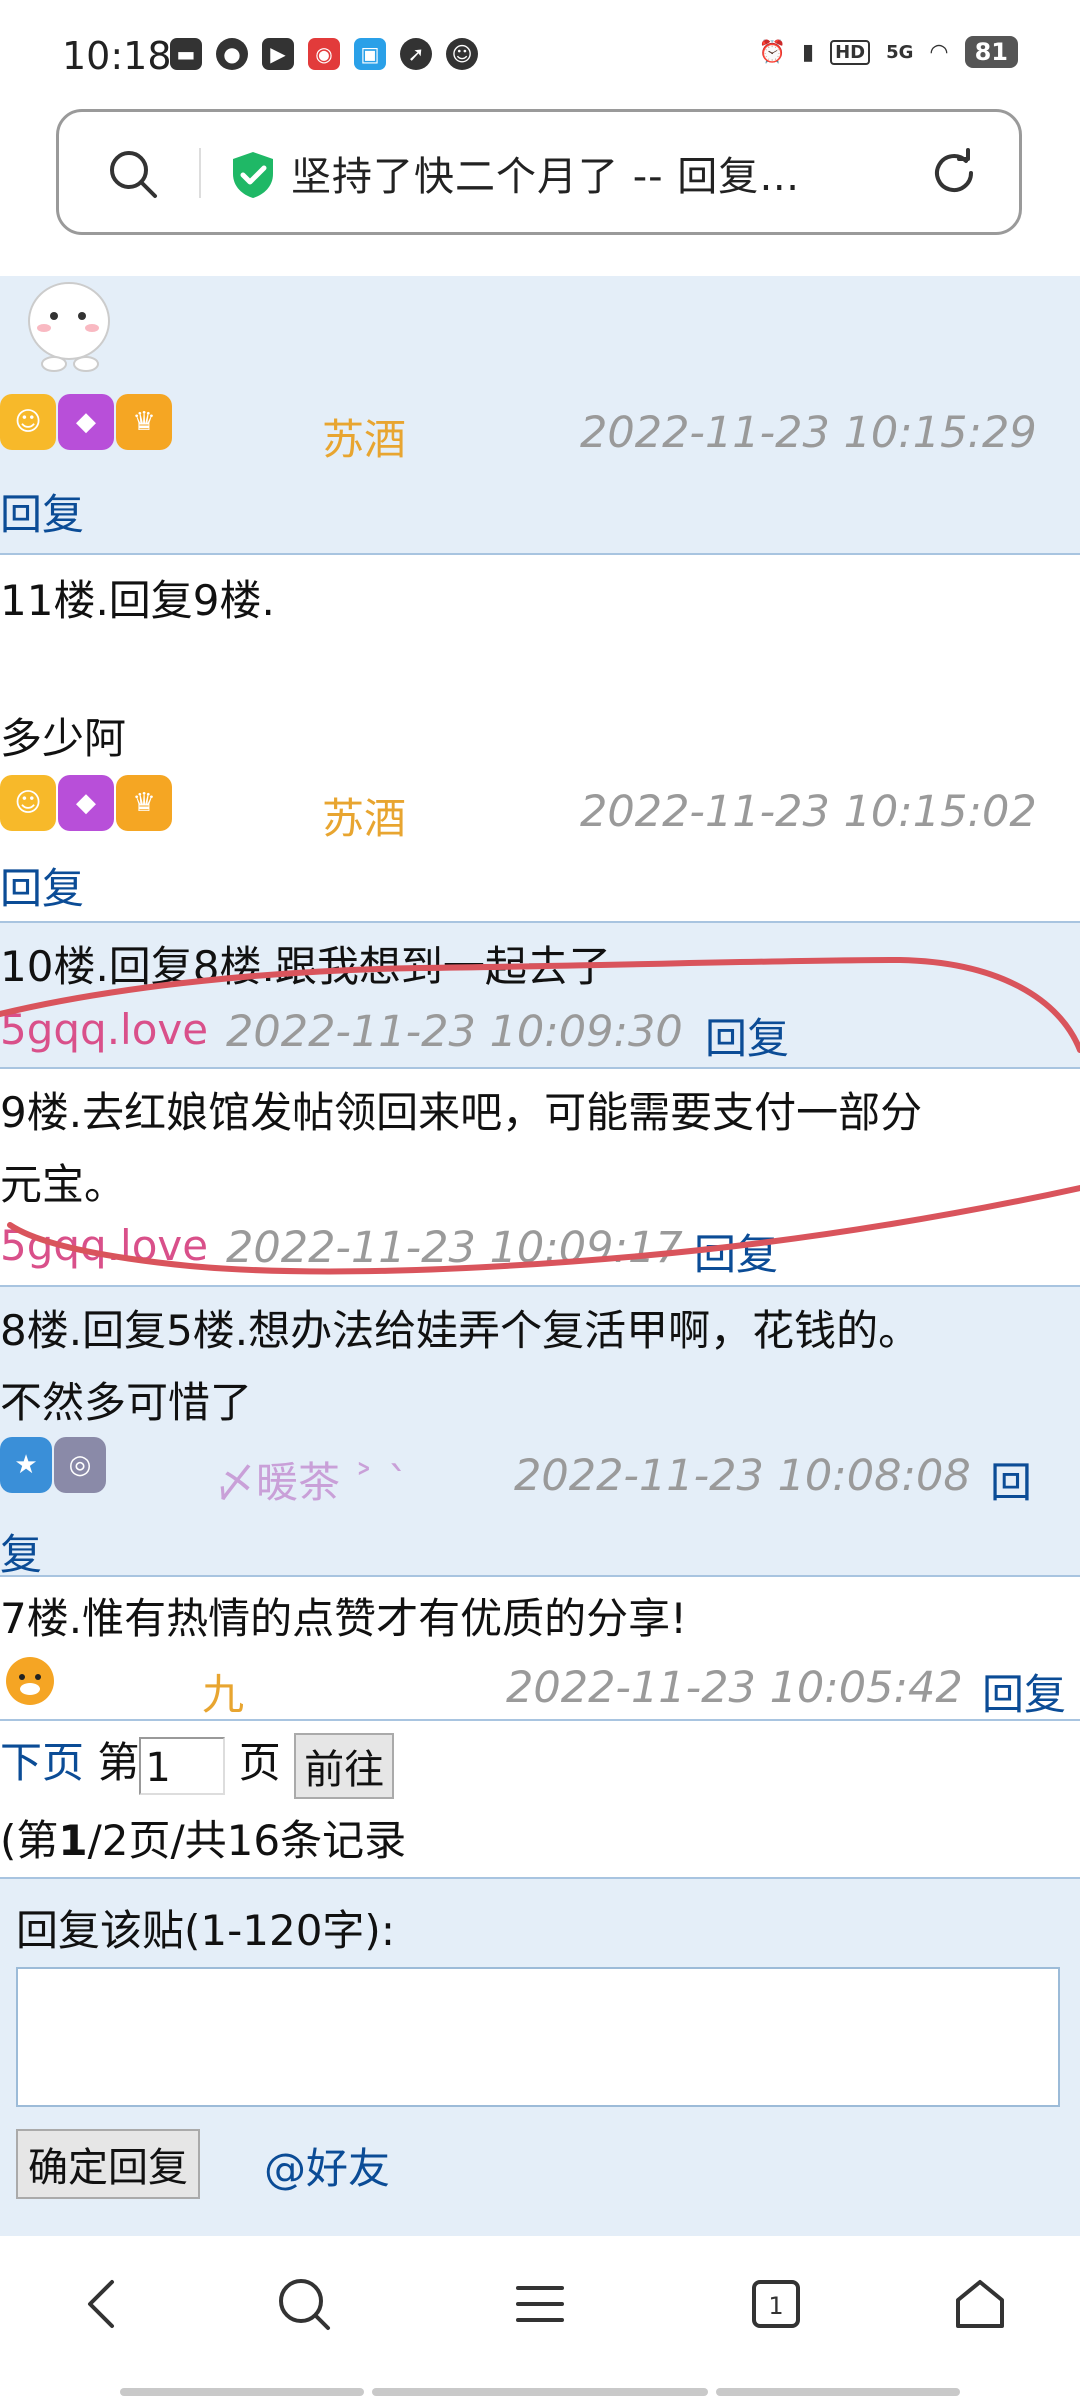 Image resolution: width=1080 pixels, height=2400 pixels. What do you see at coordinates (182, 1765) in the screenshot?
I see `page-number-input: 1` at bounding box center [182, 1765].